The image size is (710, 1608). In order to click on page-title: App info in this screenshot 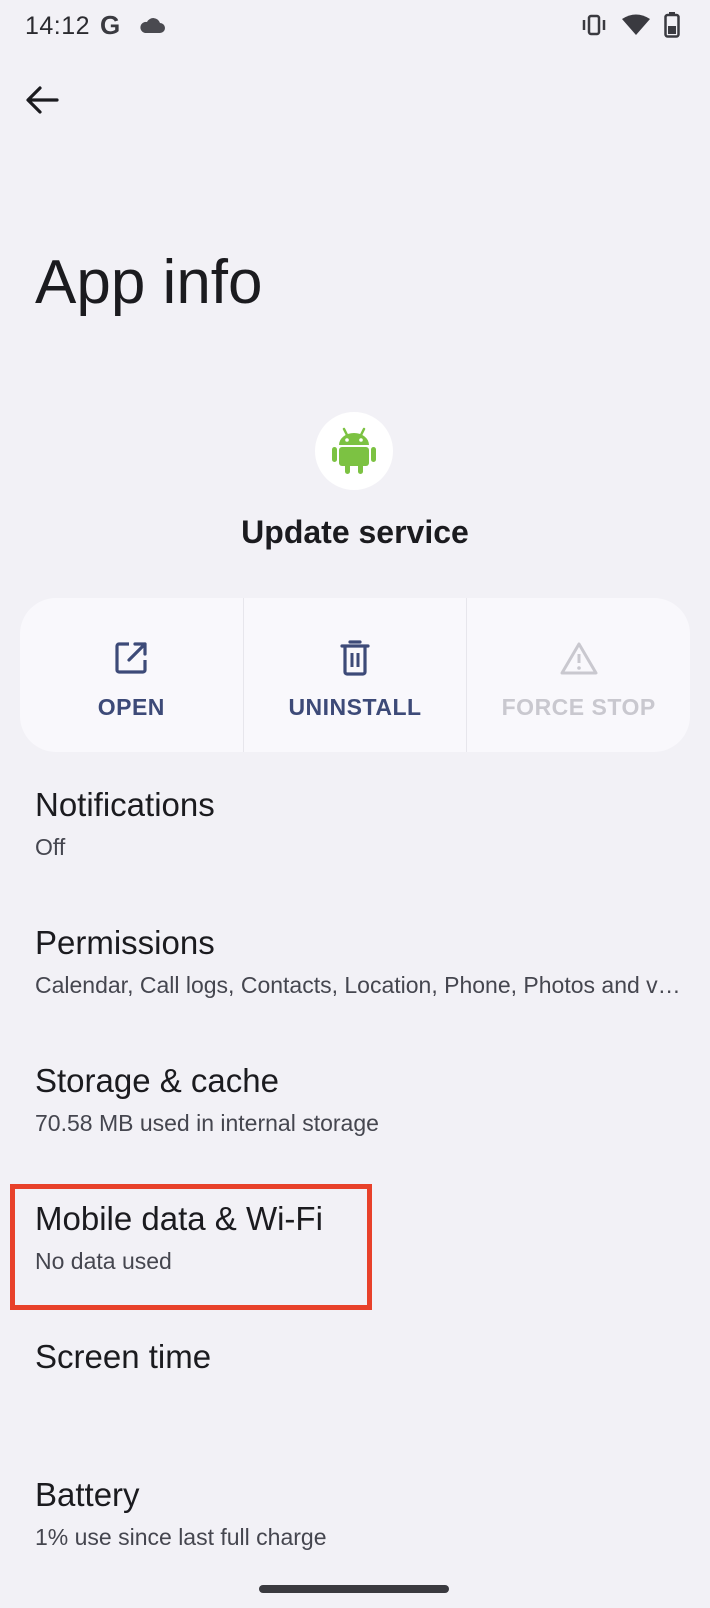, I will do `click(149, 282)`.